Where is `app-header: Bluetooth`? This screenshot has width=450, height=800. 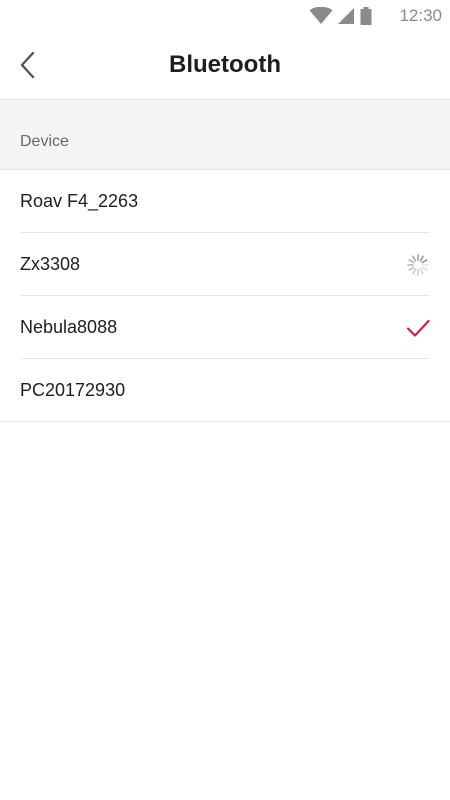
app-header: Bluetooth is located at coordinates (225, 66).